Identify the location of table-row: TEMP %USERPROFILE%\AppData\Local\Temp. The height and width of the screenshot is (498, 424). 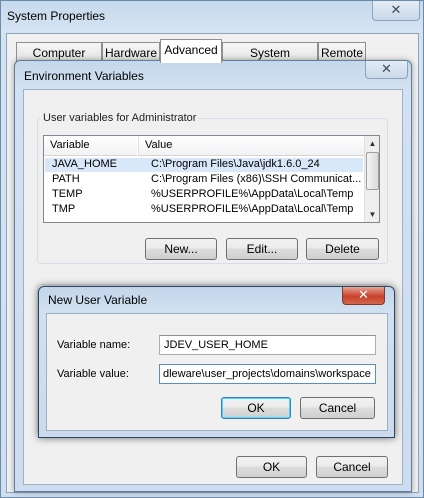
(204, 195).